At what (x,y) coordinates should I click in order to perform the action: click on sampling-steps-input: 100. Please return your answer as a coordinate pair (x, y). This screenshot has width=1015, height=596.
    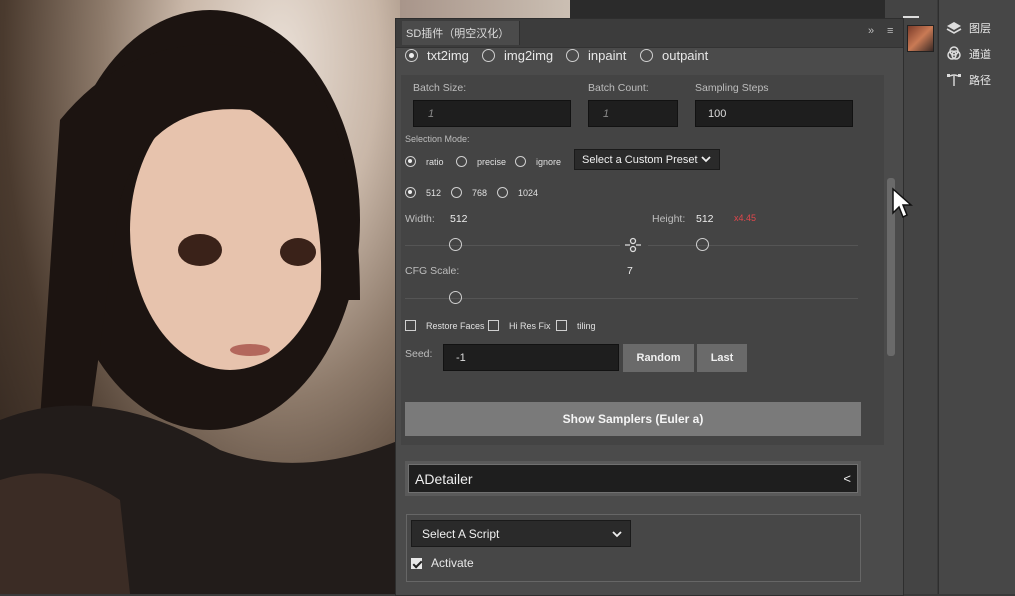
    Looking at the image, I should click on (774, 113).